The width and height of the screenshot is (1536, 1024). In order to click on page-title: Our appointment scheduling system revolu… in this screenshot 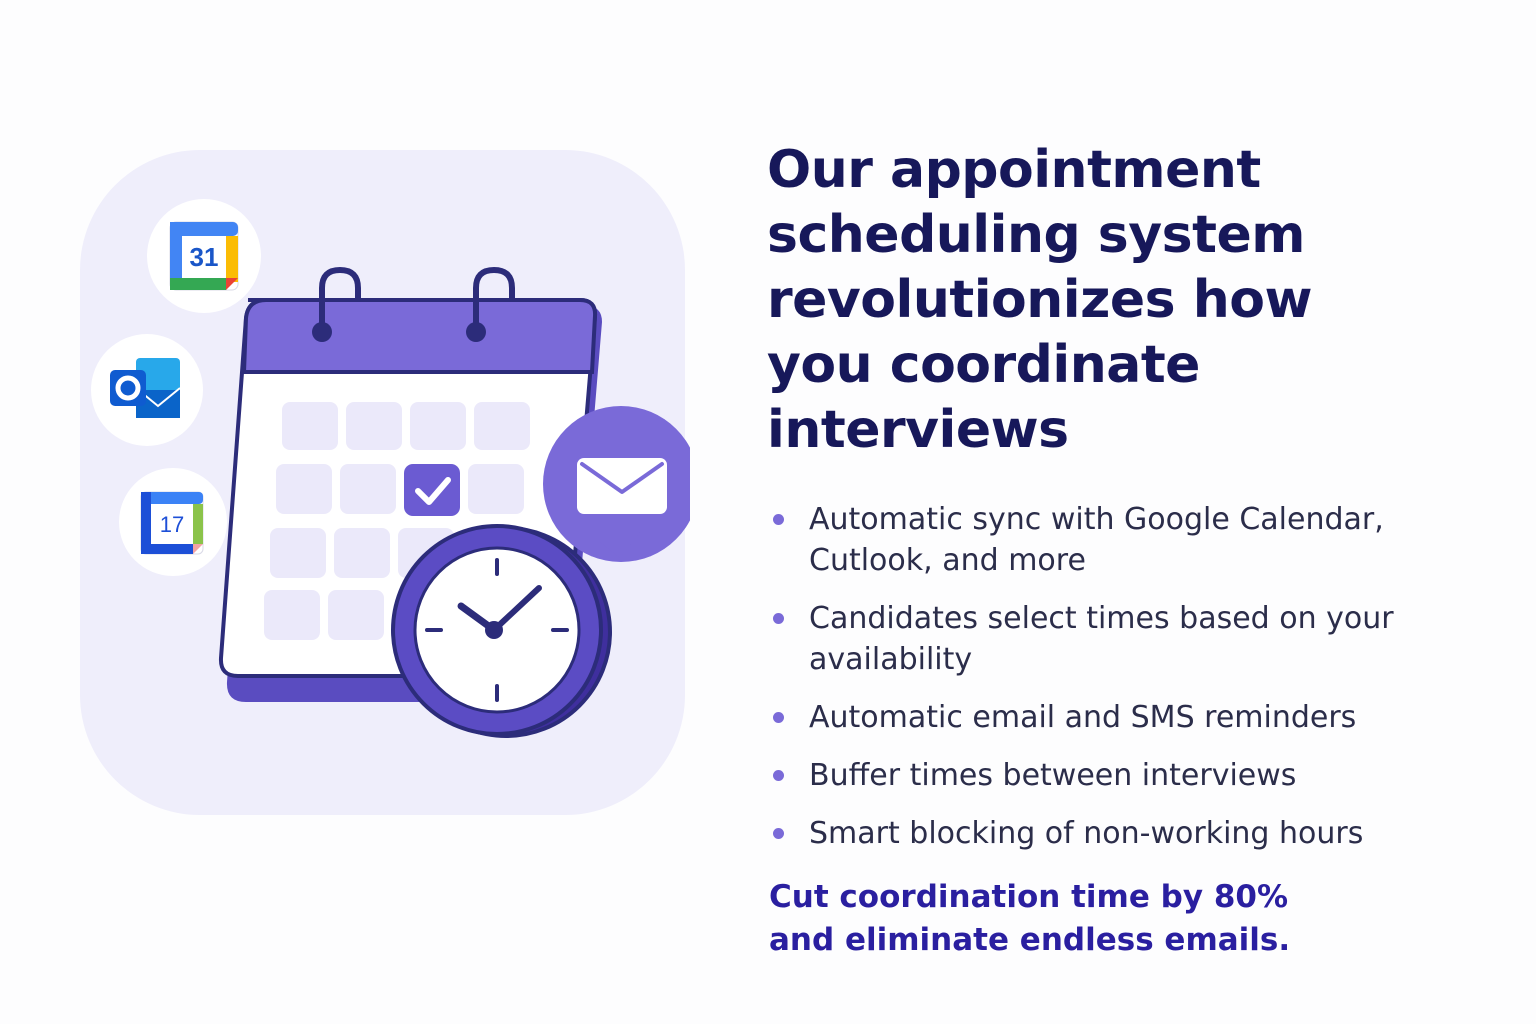, I will do `click(1040, 300)`.